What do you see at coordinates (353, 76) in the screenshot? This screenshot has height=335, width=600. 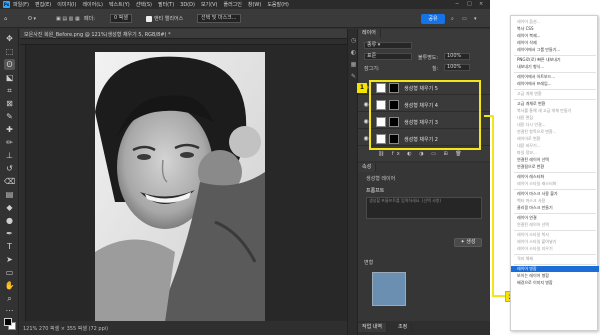 I see `brushes-panel-icon: ✎` at bounding box center [353, 76].